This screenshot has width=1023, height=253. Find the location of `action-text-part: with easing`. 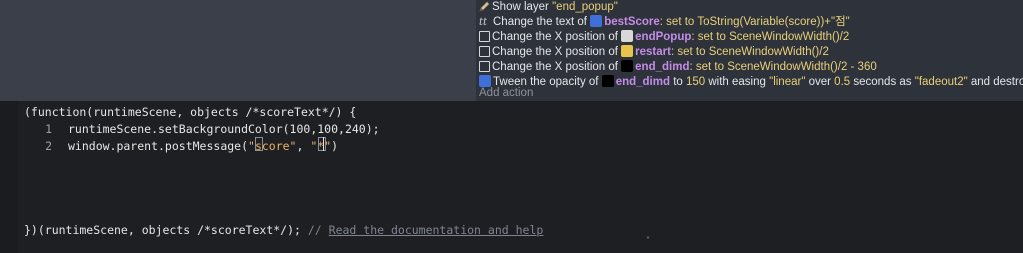

action-text-part: with easing is located at coordinates (737, 82).